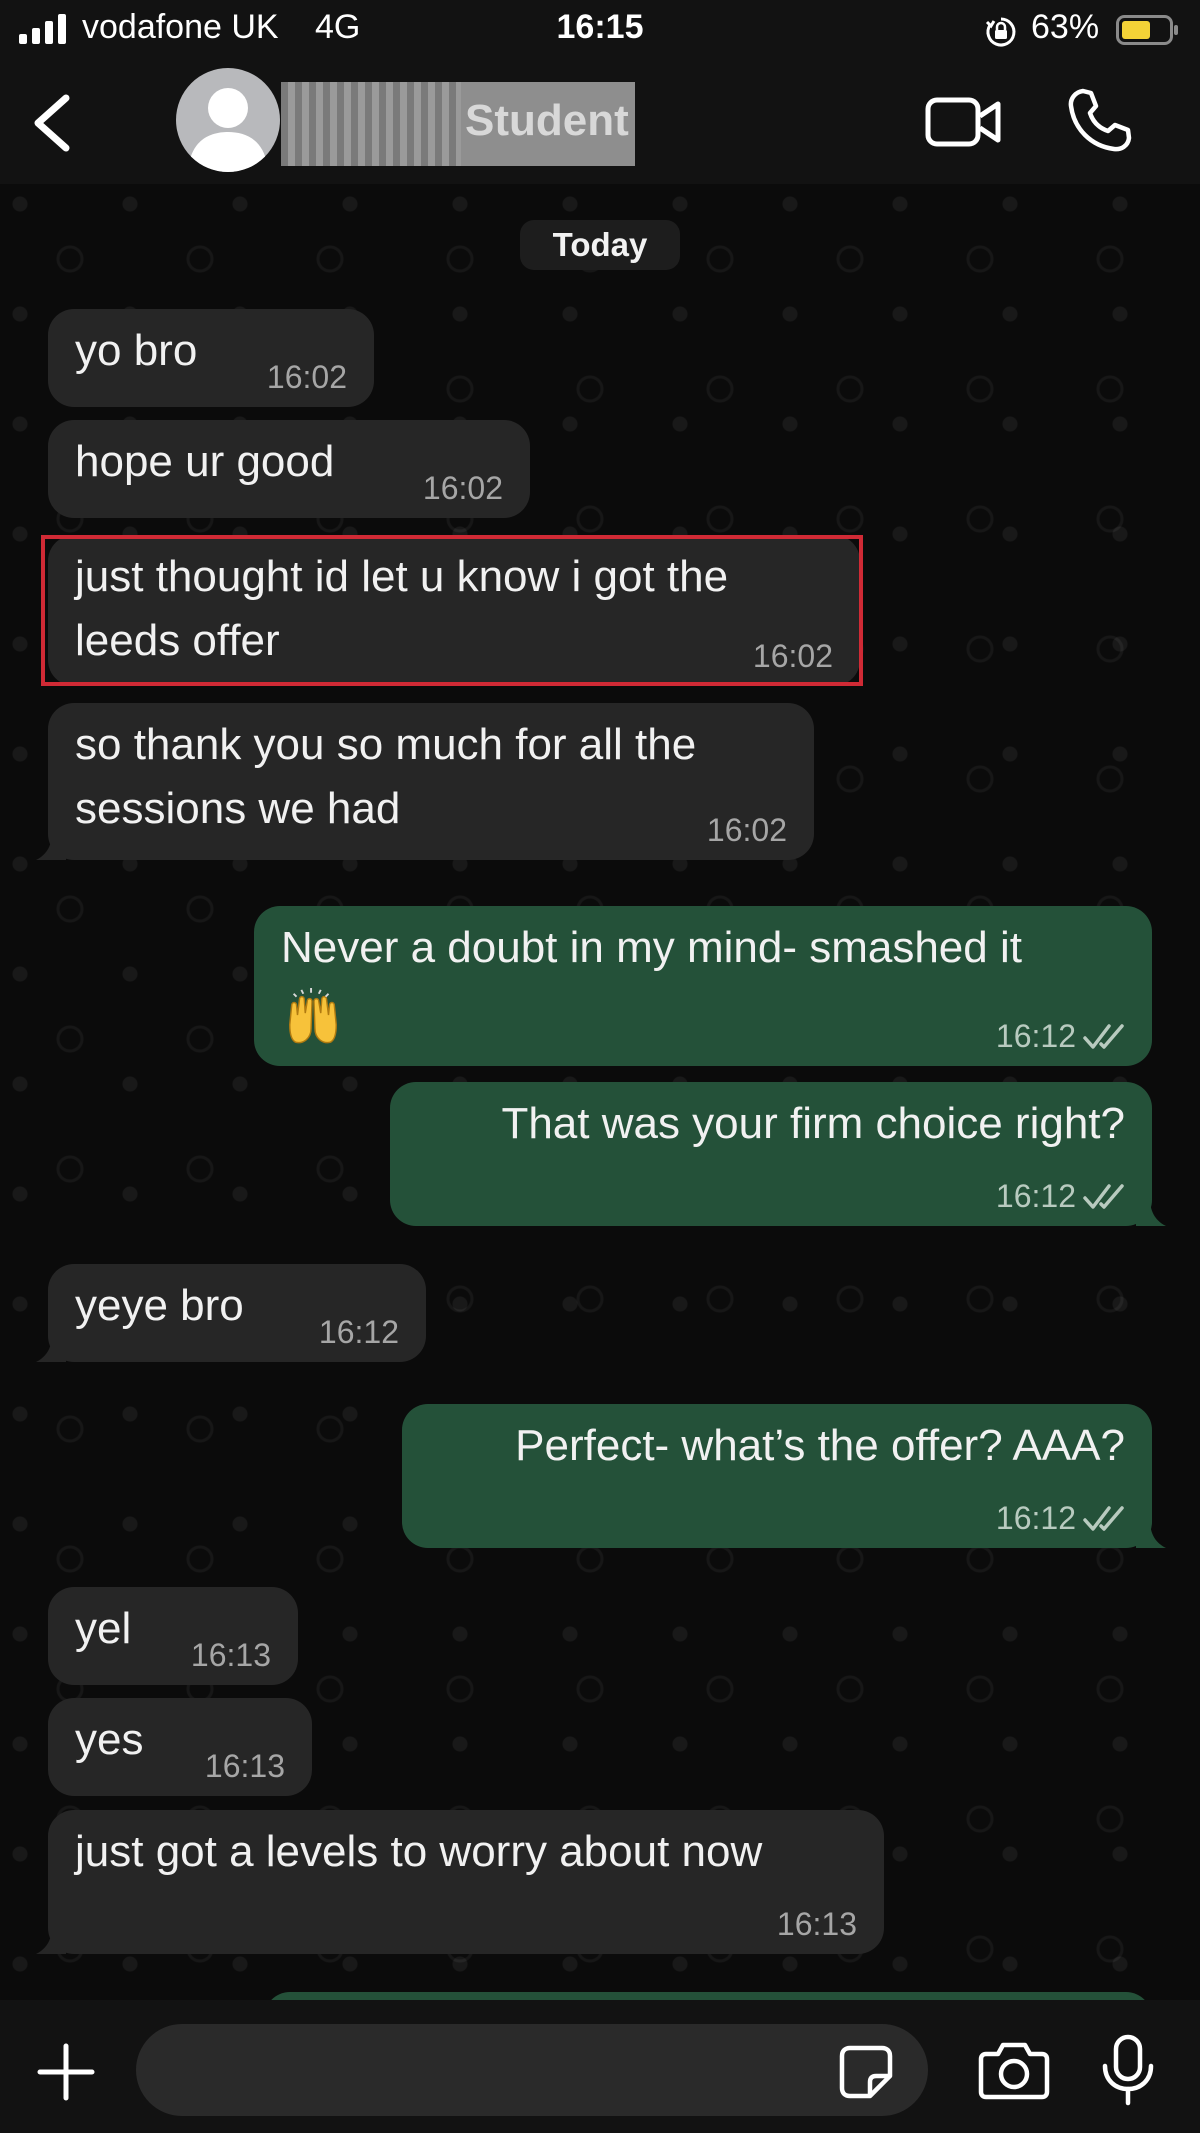 The image size is (1200, 2133). I want to click on message-text: That was your firm choice right?, so click(813, 1123).